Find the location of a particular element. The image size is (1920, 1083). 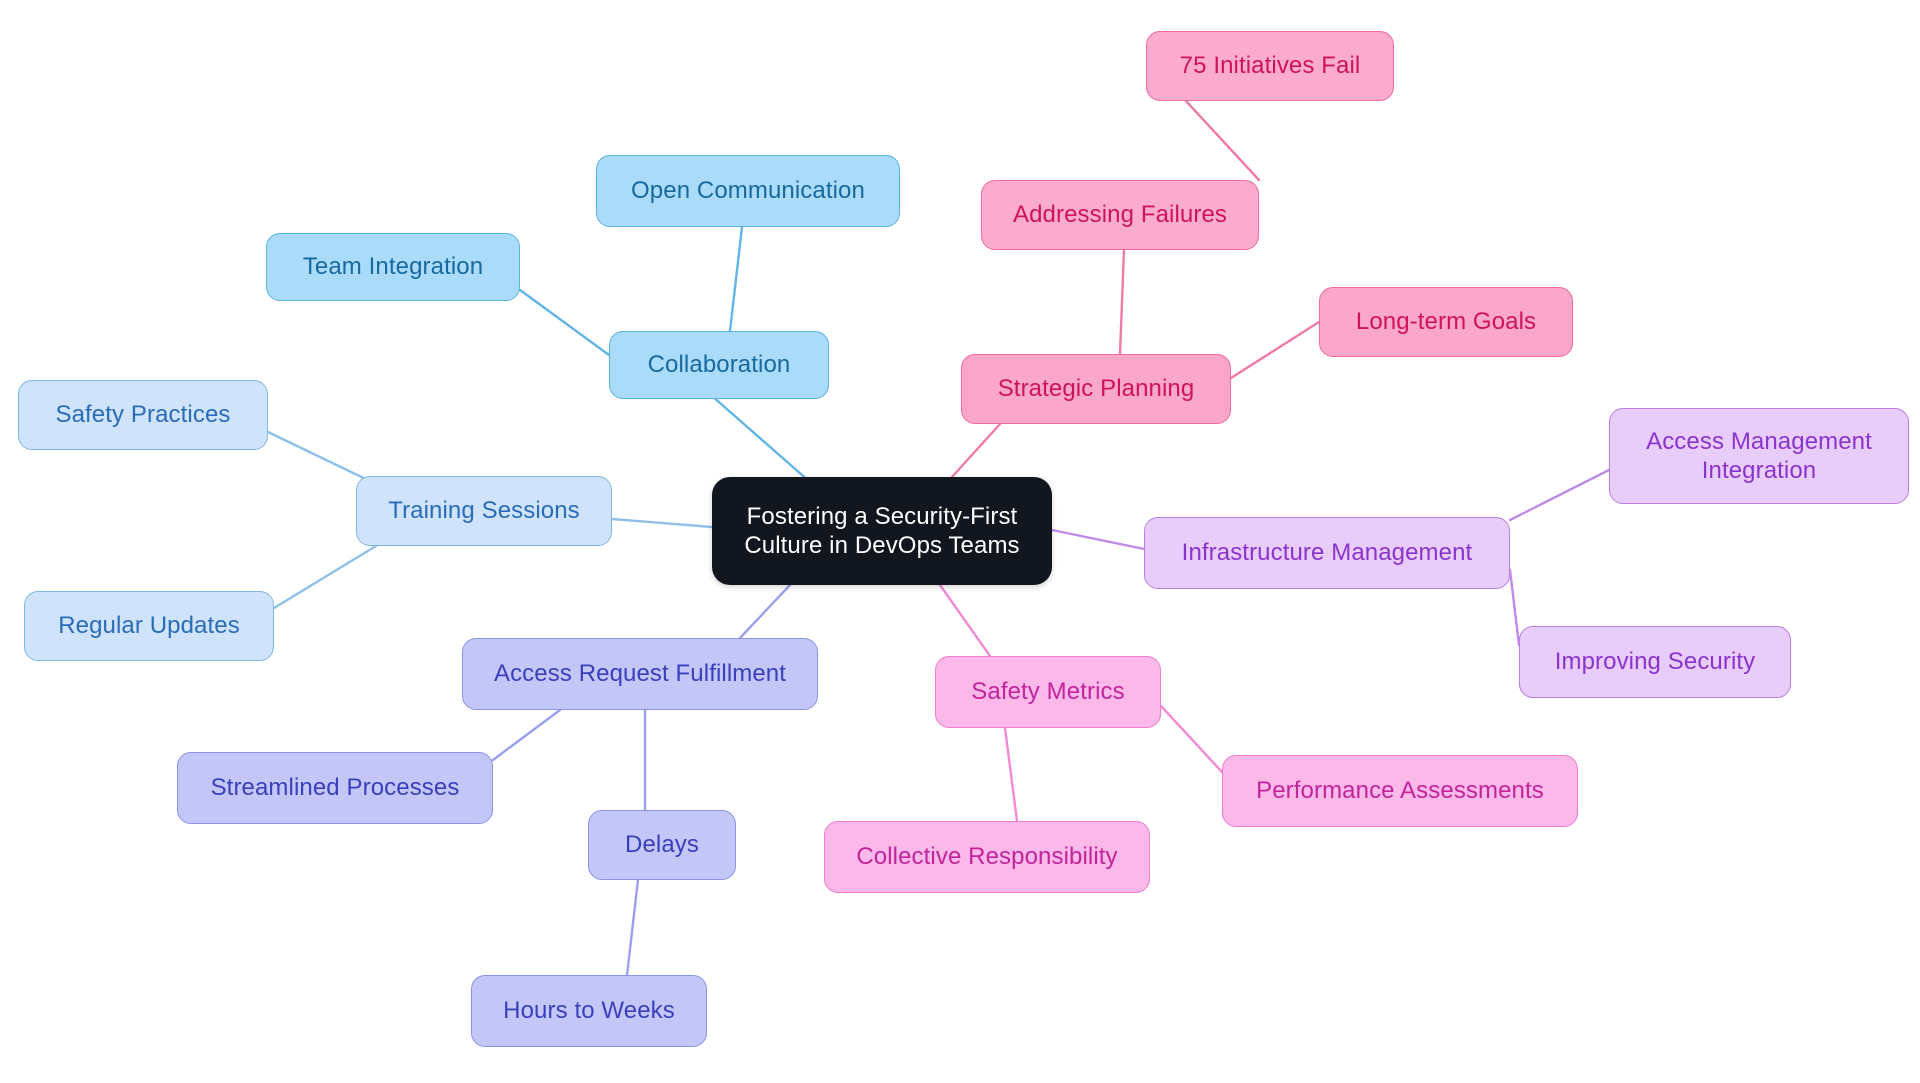

edge-strategic-planning-to-root is located at coordinates (976, 450).